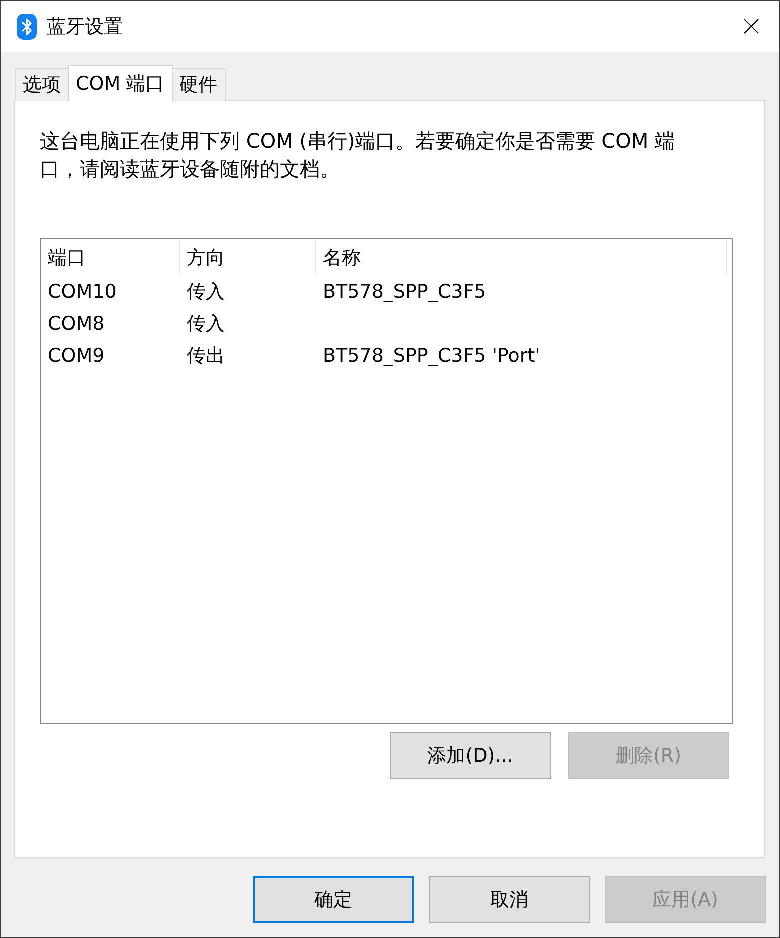 Image resolution: width=780 pixels, height=938 pixels. I want to click on bluetooth-icon, so click(27, 27).